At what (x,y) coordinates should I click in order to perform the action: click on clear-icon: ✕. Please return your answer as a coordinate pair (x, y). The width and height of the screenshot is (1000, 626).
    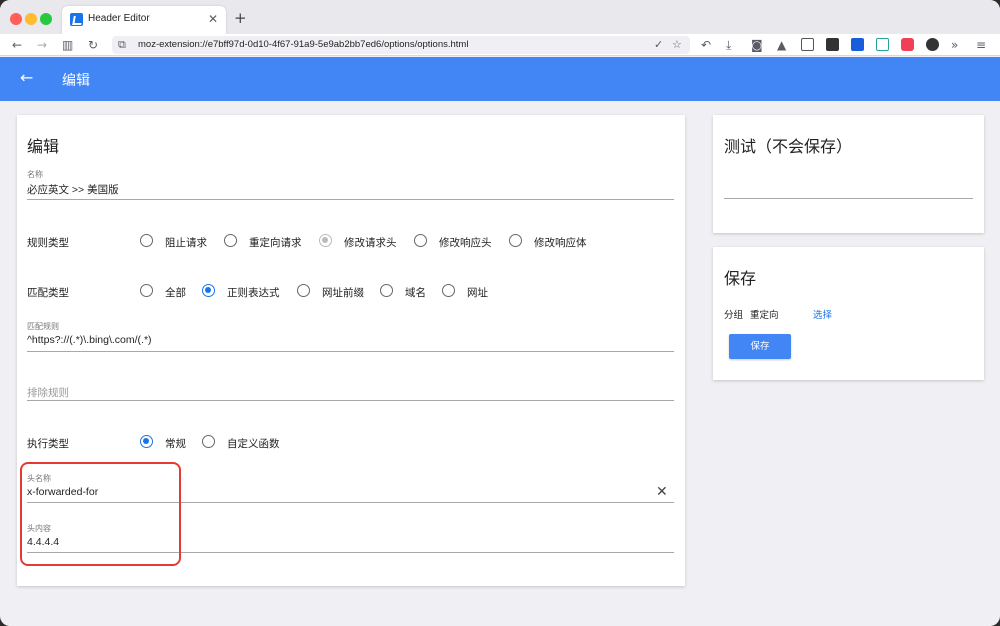
    Looking at the image, I should click on (662, 492).